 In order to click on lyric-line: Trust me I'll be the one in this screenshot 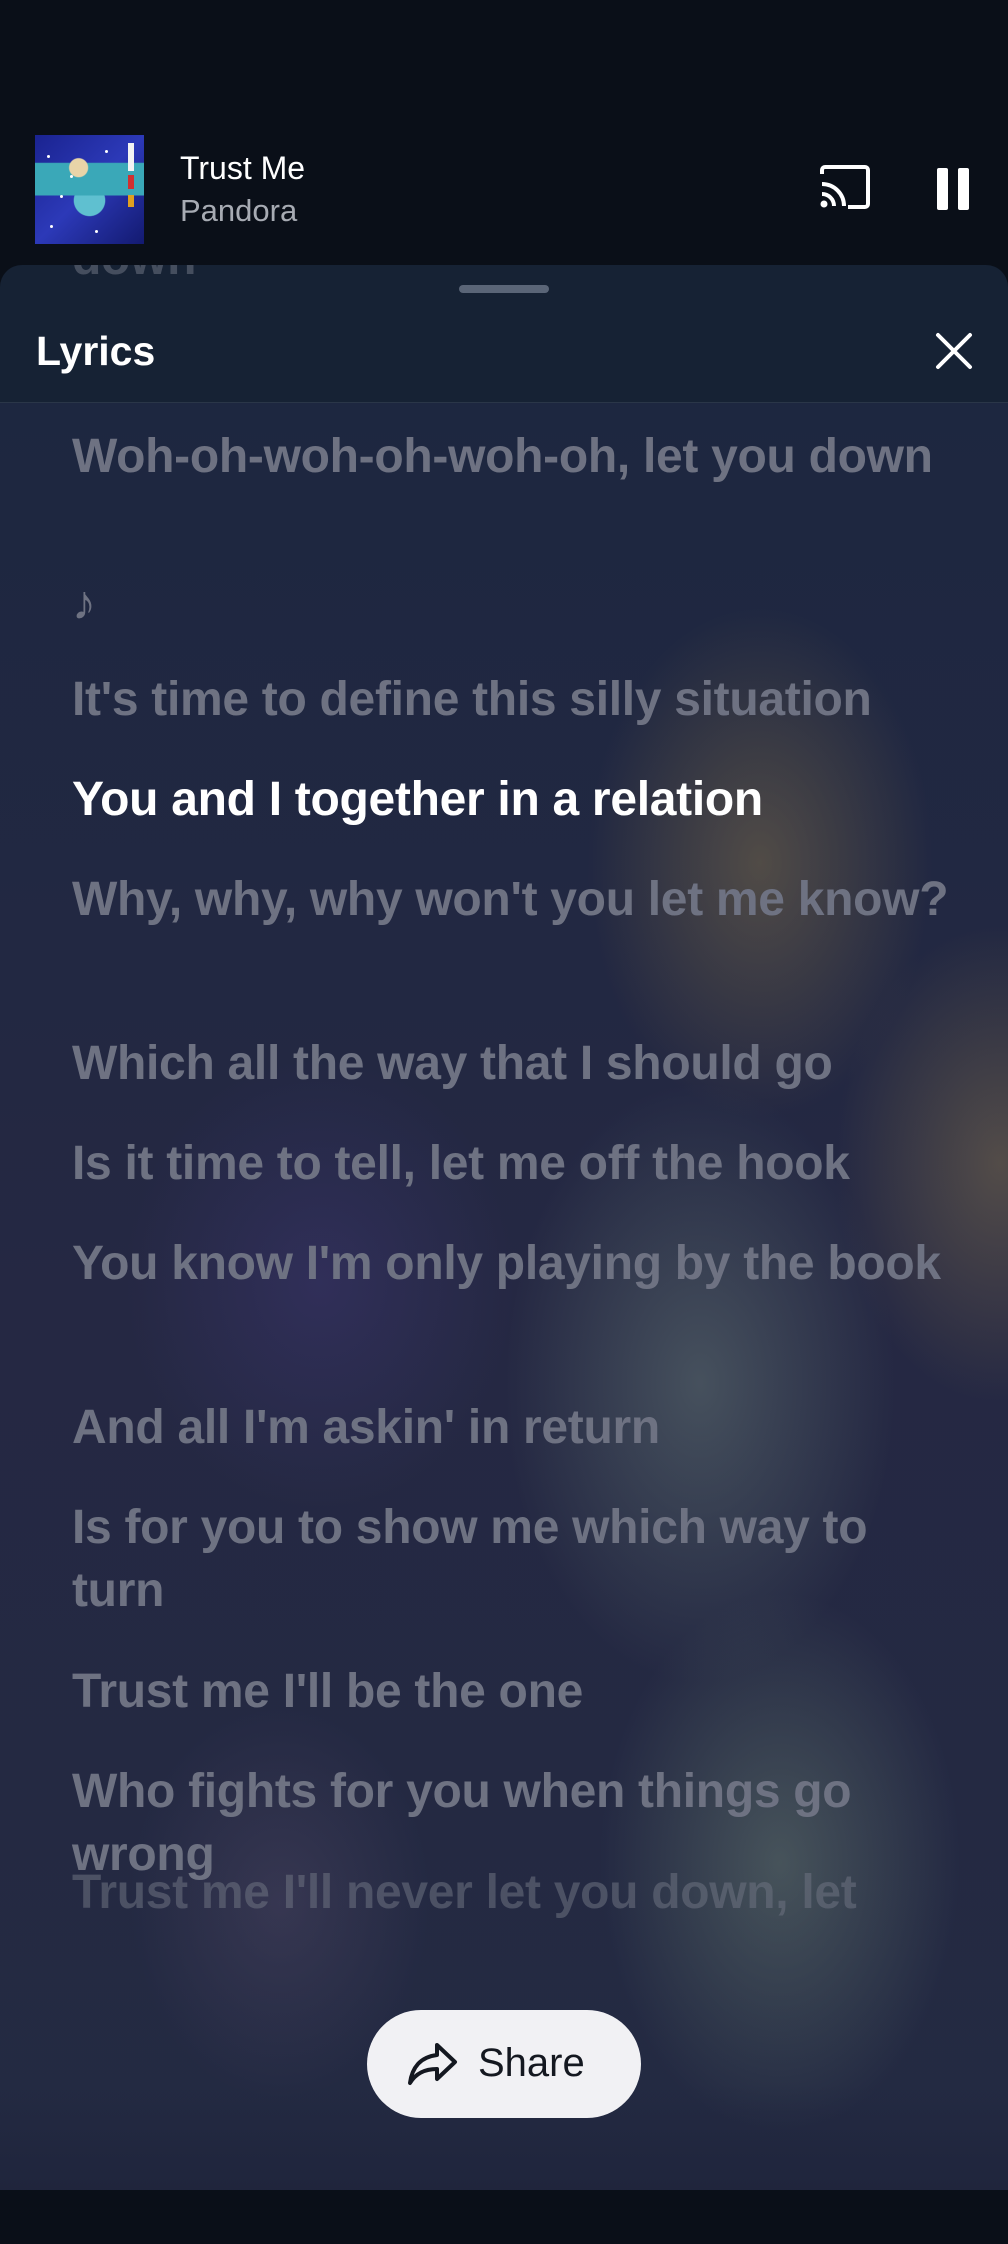, I will do `click(512, 1691)`.